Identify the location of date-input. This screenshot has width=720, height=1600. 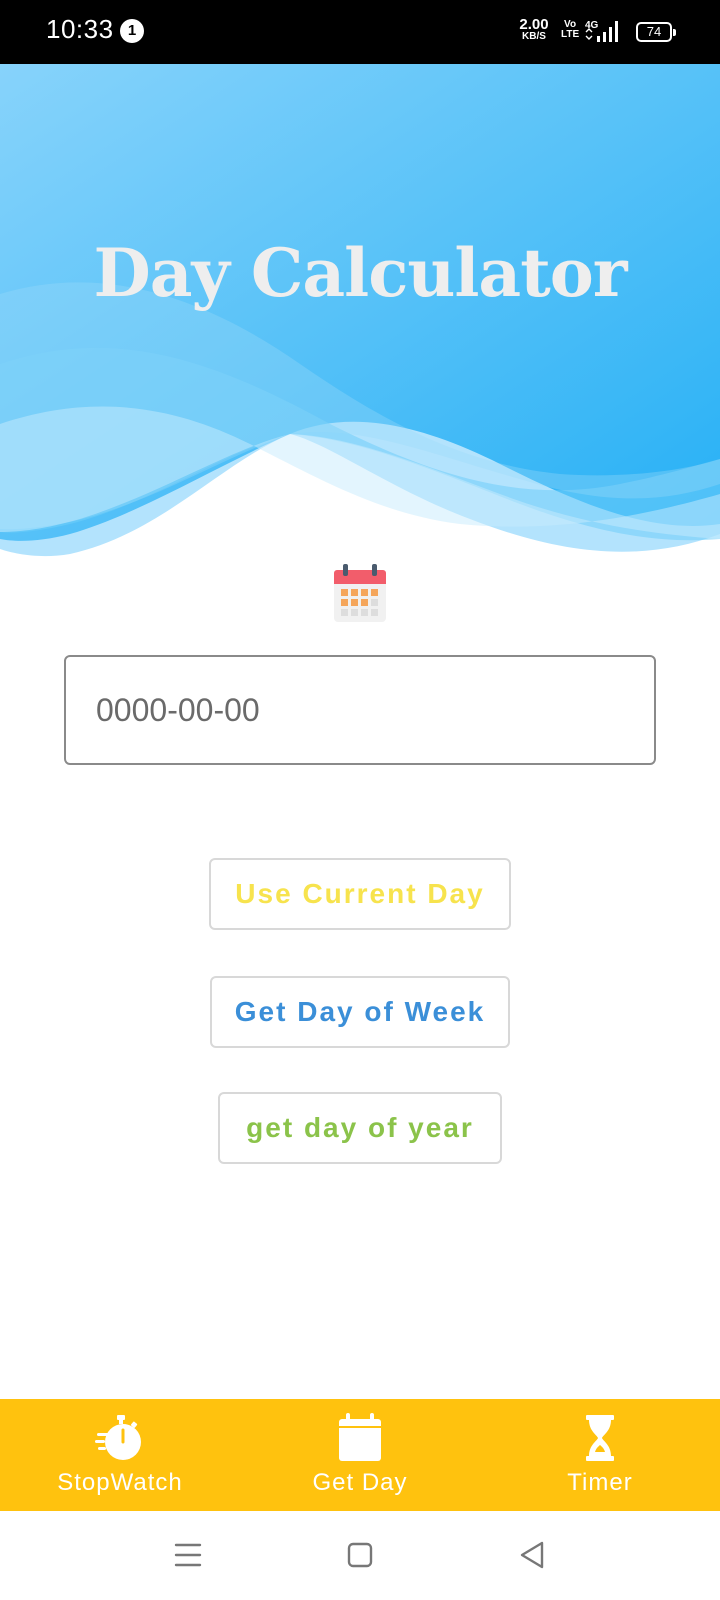
(366, 710).